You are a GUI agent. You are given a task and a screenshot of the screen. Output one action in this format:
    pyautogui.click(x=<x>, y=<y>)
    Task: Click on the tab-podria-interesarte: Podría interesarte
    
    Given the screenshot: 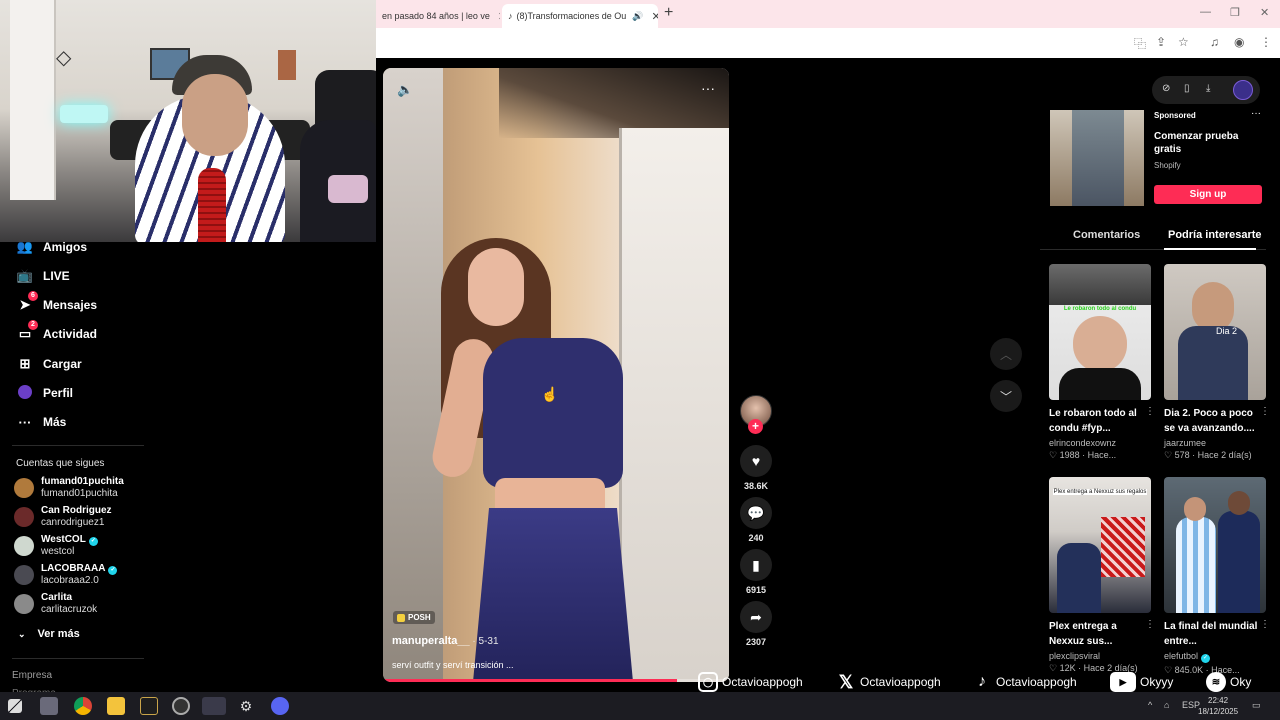 What is the action you would take?
    pyautogui.click(x=1215, y=235)
    